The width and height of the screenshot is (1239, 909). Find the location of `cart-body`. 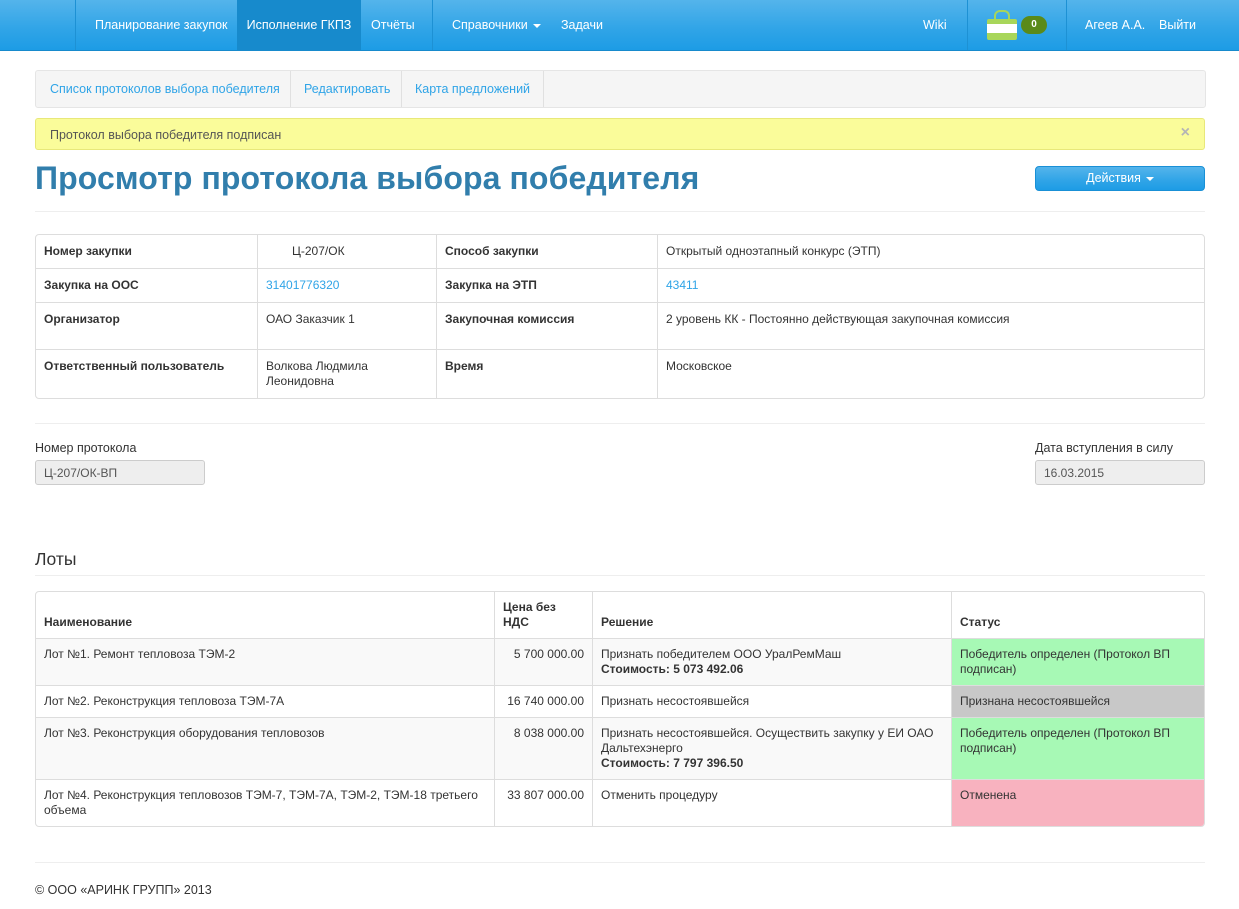

cart-body is located at coordinates (1002, 29).